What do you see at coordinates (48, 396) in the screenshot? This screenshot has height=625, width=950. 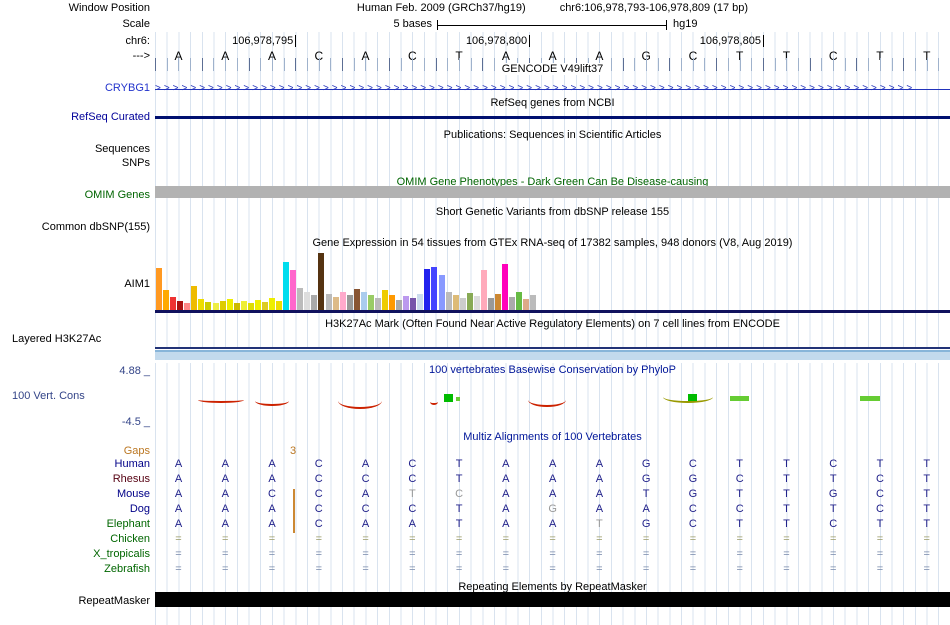 I see `vert-cons-track-label: 100 Vert. Cons` at bounding box center [48, 396].